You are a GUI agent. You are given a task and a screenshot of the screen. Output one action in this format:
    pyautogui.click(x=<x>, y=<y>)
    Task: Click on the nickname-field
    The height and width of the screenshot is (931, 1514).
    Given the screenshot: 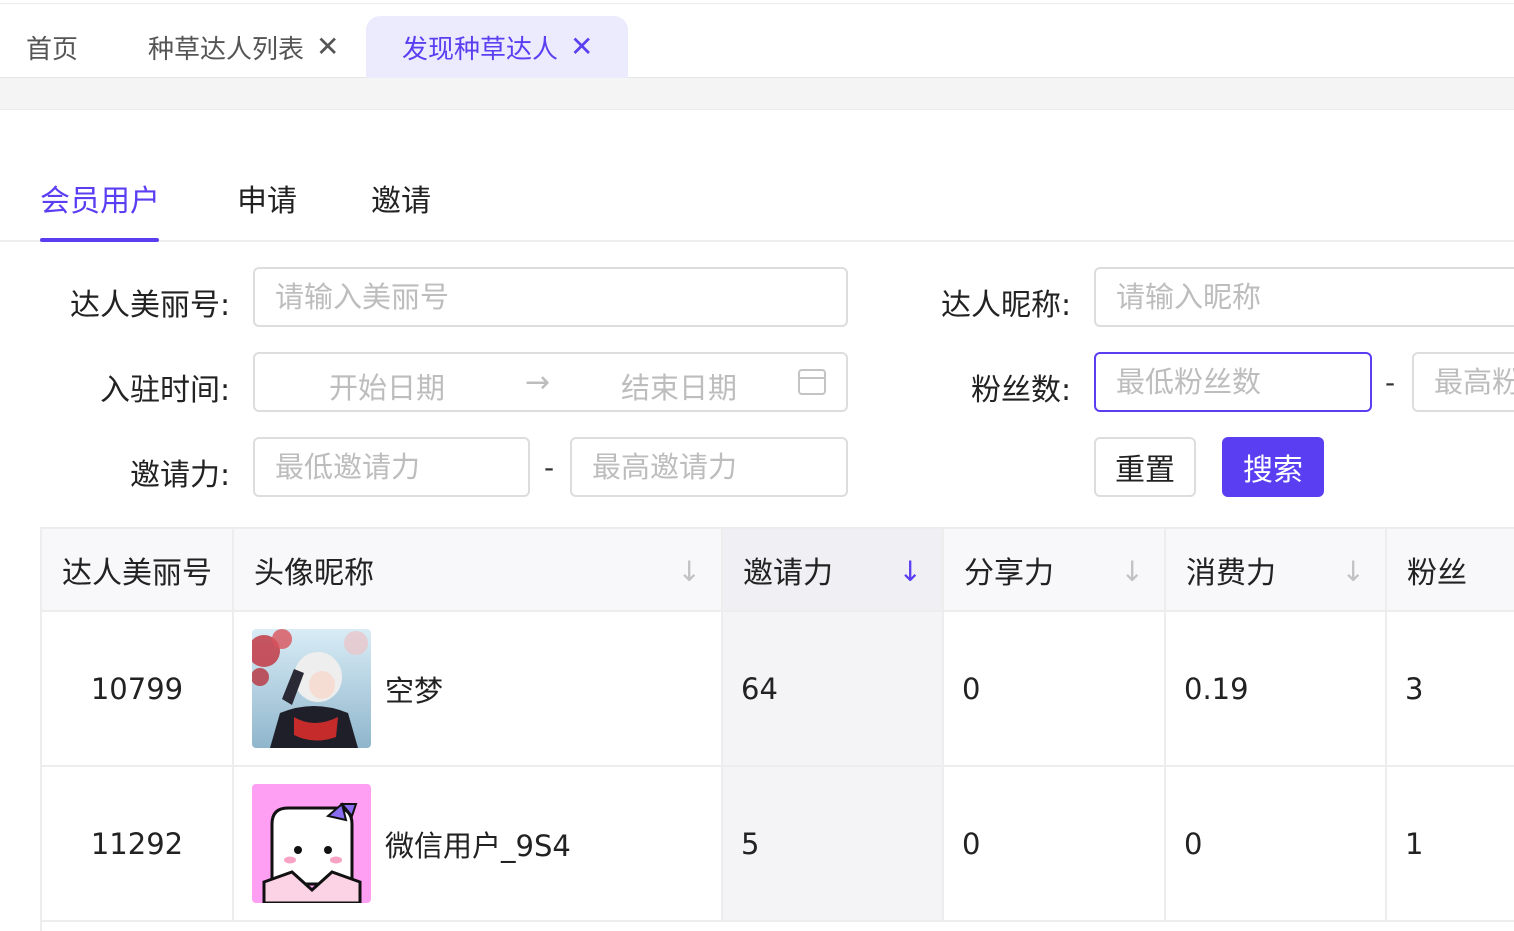 What is the action you would take?
    pyautogui.click(x=1304, y=297)
    